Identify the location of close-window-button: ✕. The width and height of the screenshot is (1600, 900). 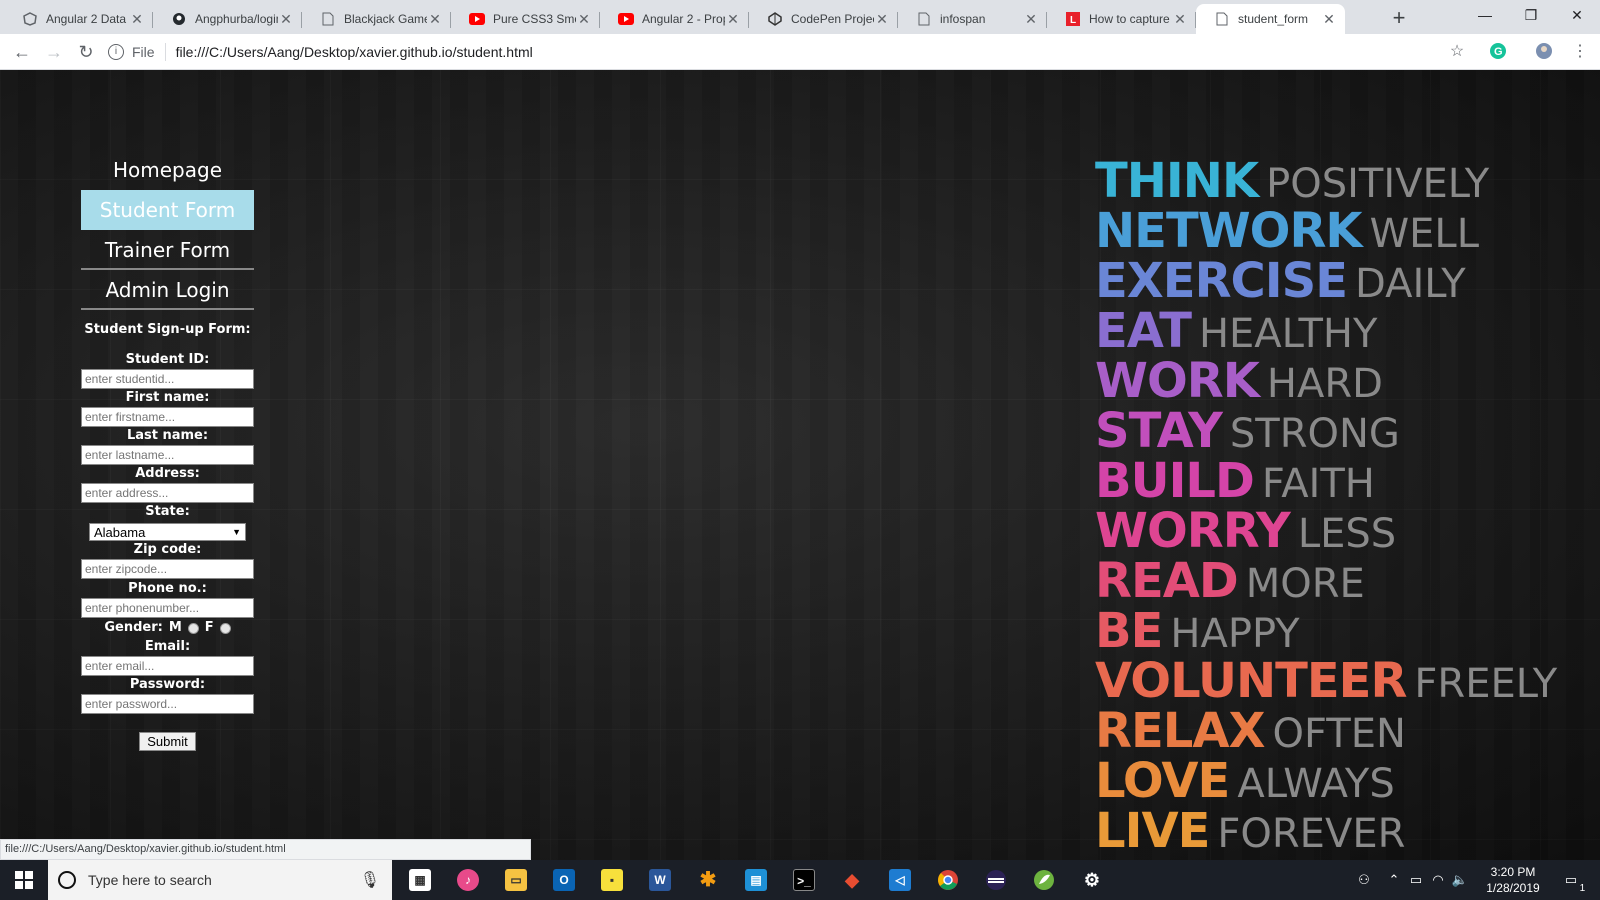
(1577, 15).